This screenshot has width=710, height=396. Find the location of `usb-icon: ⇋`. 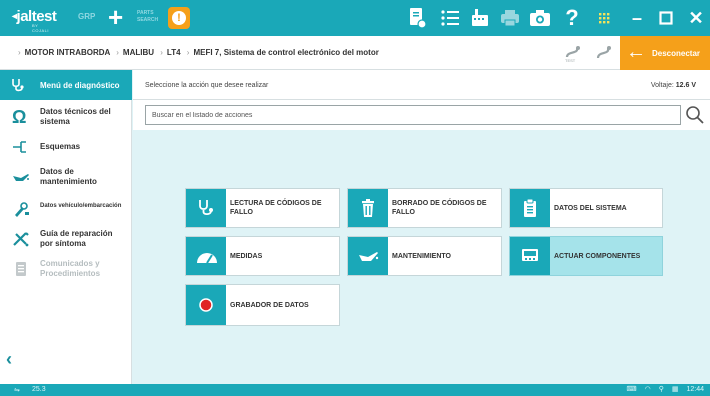

usb-icon: ⇋ is located at coordinates (17, 390).